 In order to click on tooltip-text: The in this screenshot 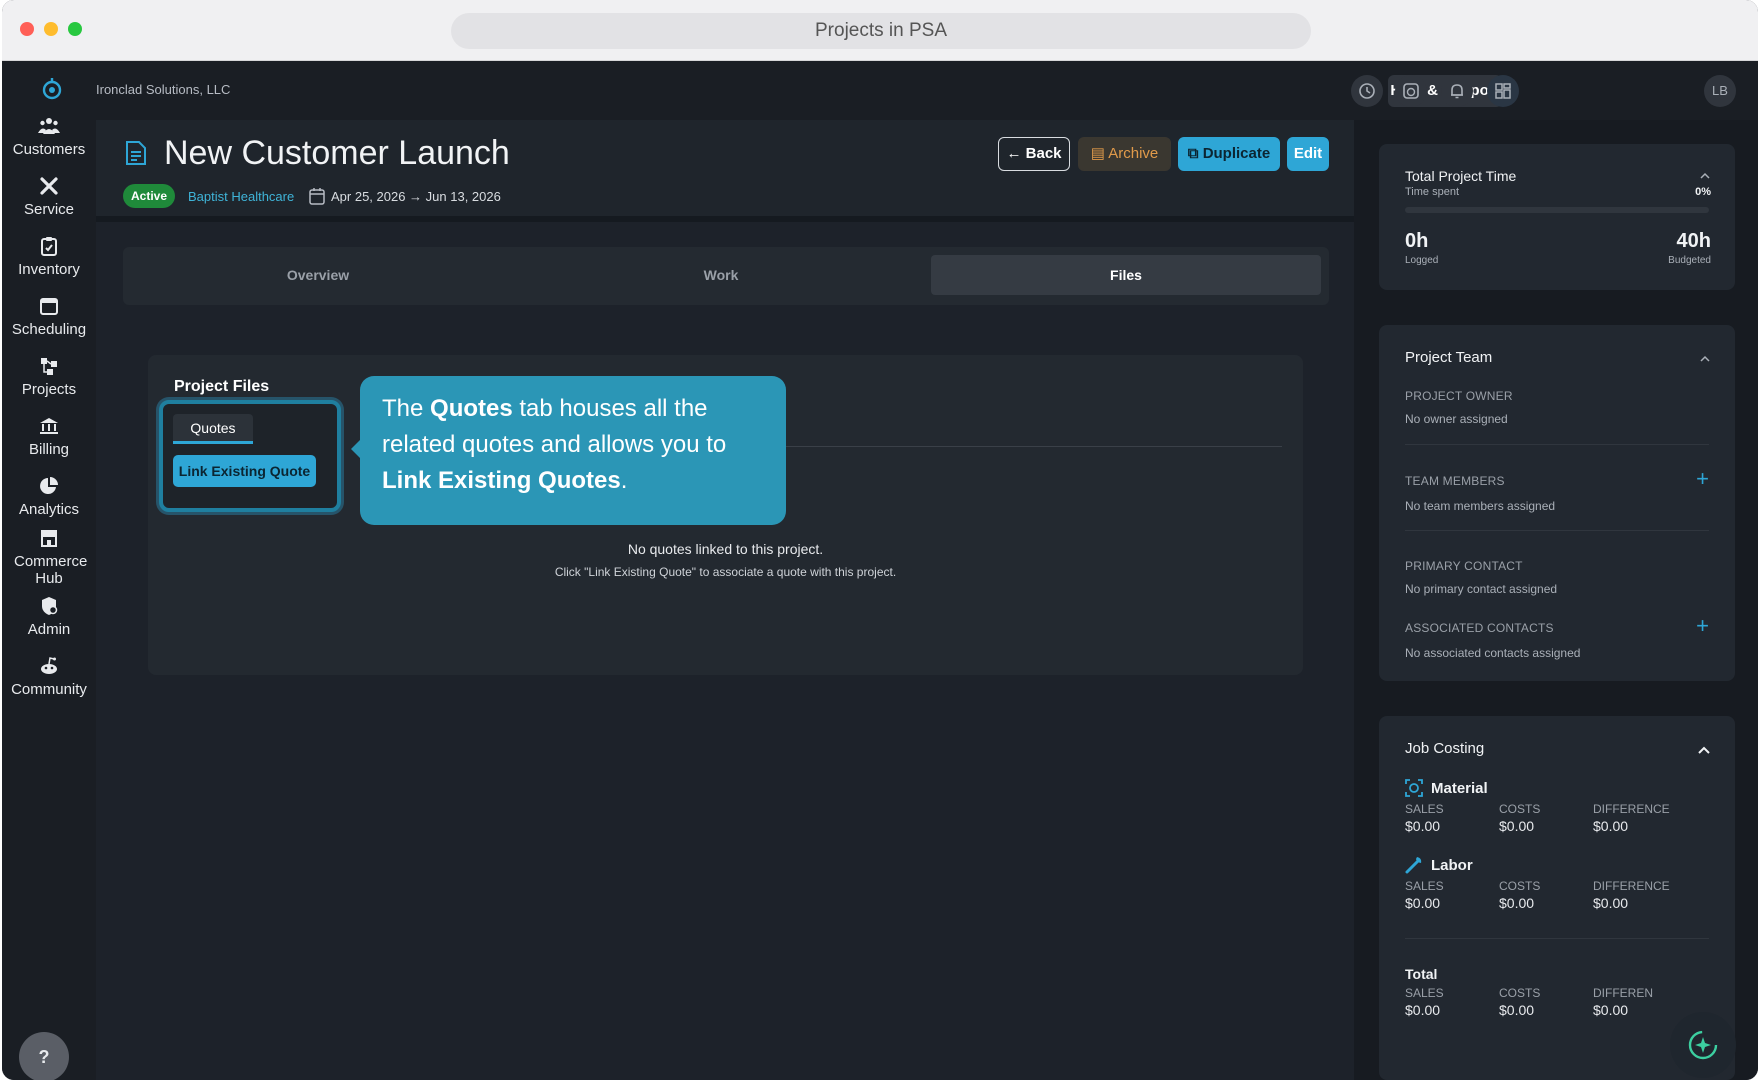, I will do `click(406, 408)`.